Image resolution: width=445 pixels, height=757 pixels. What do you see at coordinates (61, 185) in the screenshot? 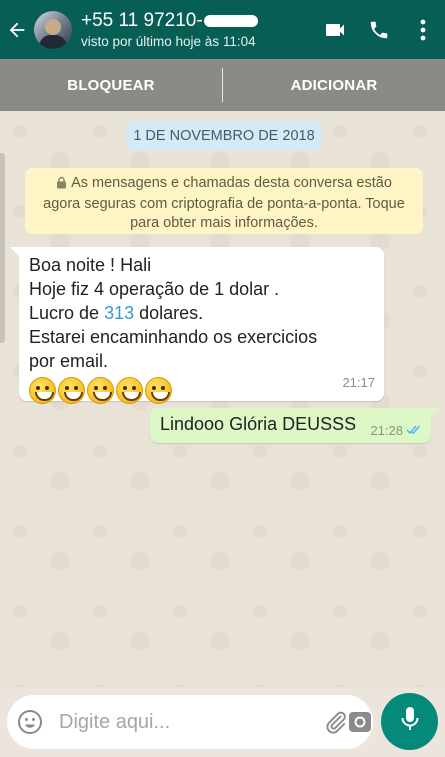
I see `lock-icon` at bounding box center [61, 185].